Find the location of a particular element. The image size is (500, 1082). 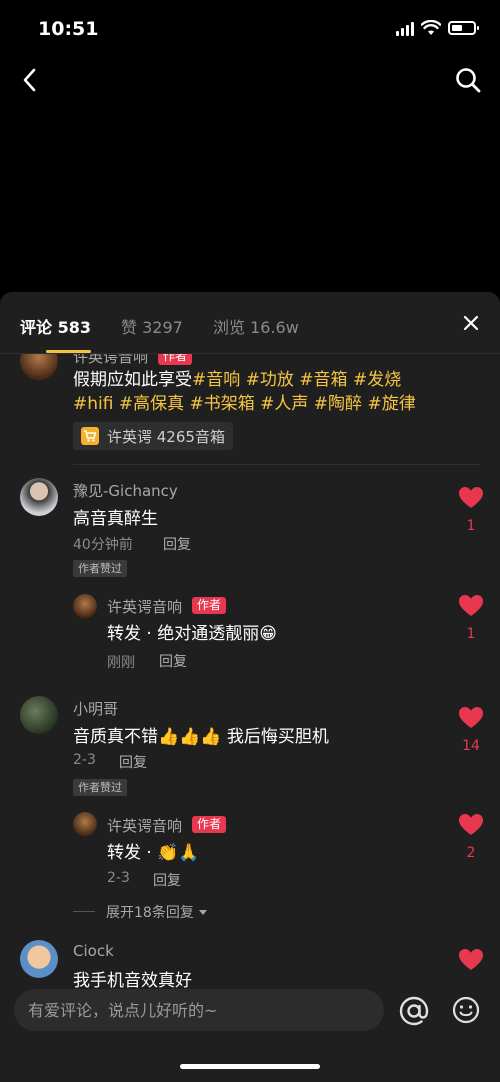

comment-author-name: Ciock is located at coordinates (93, 951).